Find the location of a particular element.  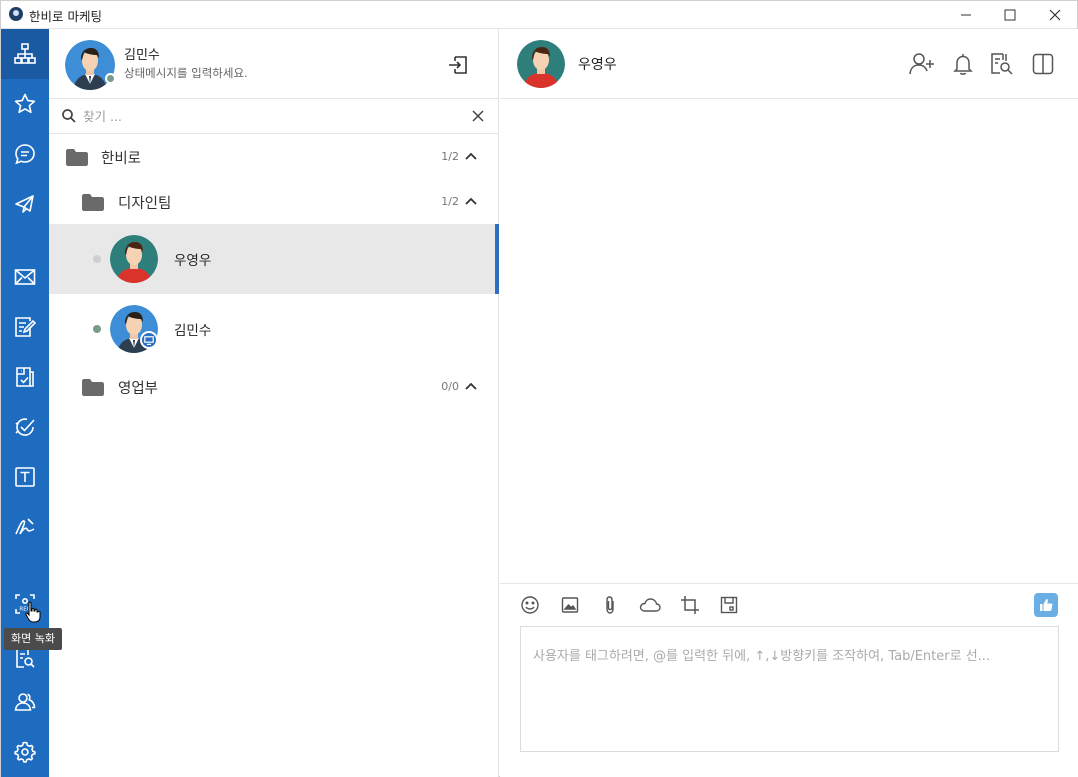

tooltip-screen-record: 화면 녹화 is located at coordinates (33, 639).